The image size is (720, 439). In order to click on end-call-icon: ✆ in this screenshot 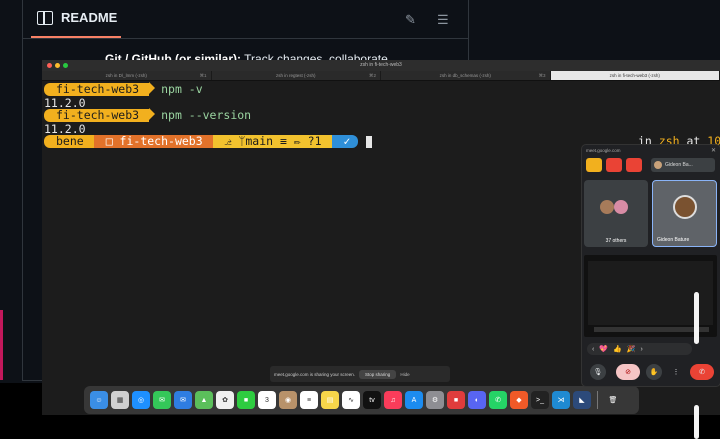, I will do `click(702, 372)`.